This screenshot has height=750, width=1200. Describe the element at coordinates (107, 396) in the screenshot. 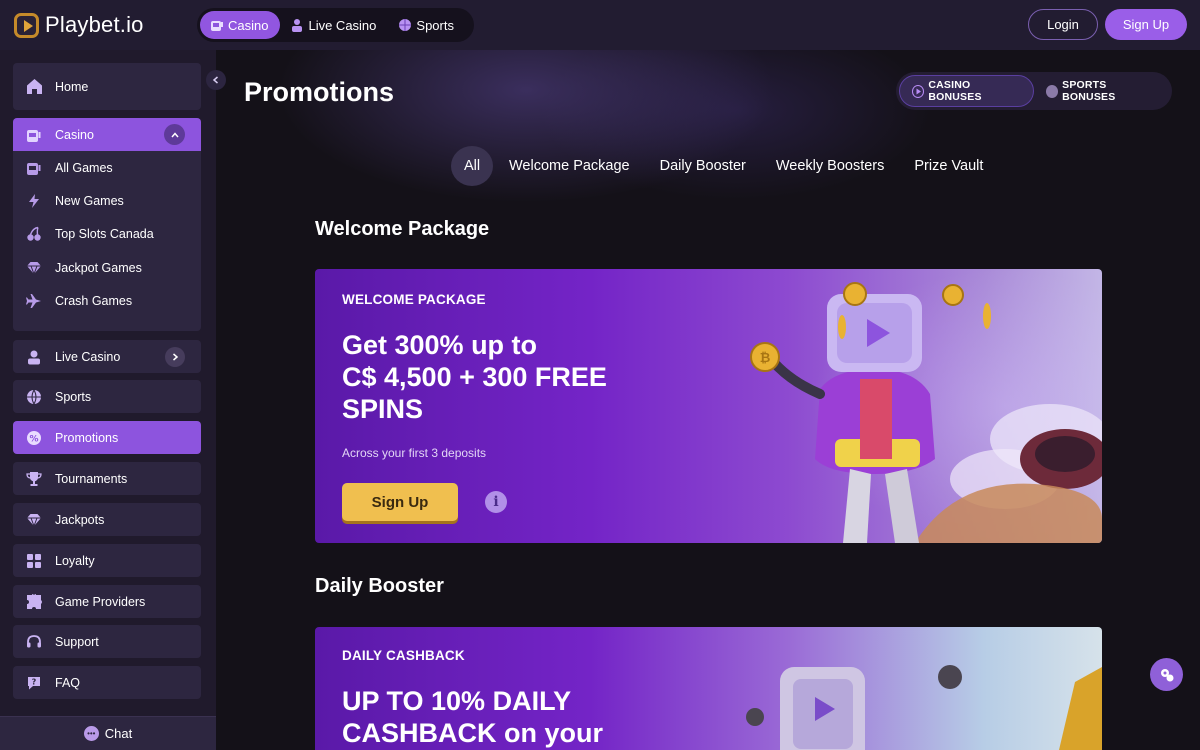

I see `sidebar-item-sports: Sports` at that location.